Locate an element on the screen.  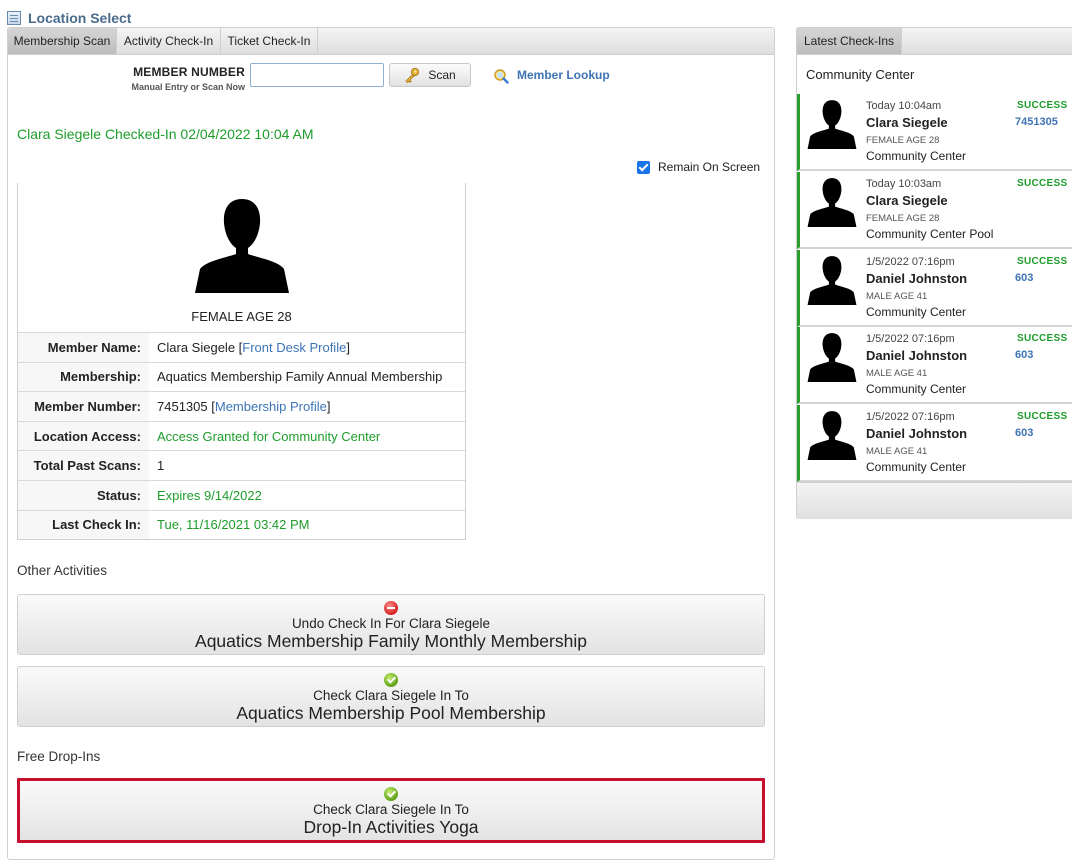
tab-membership-scan: Membership Scan is located at coordinates (62, 41).